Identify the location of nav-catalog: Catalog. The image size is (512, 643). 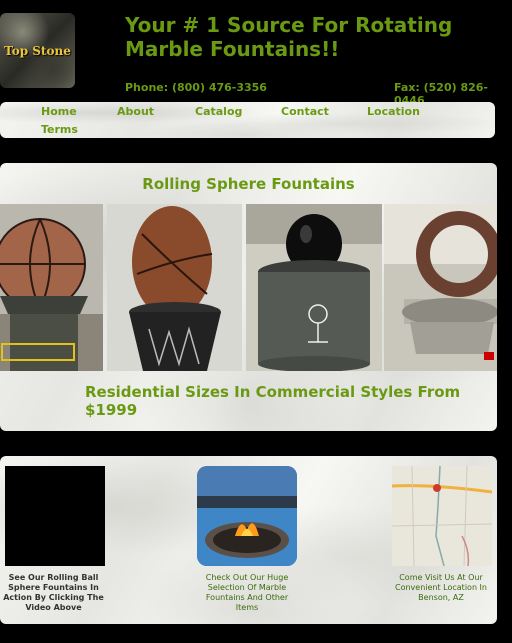
(218, 111).